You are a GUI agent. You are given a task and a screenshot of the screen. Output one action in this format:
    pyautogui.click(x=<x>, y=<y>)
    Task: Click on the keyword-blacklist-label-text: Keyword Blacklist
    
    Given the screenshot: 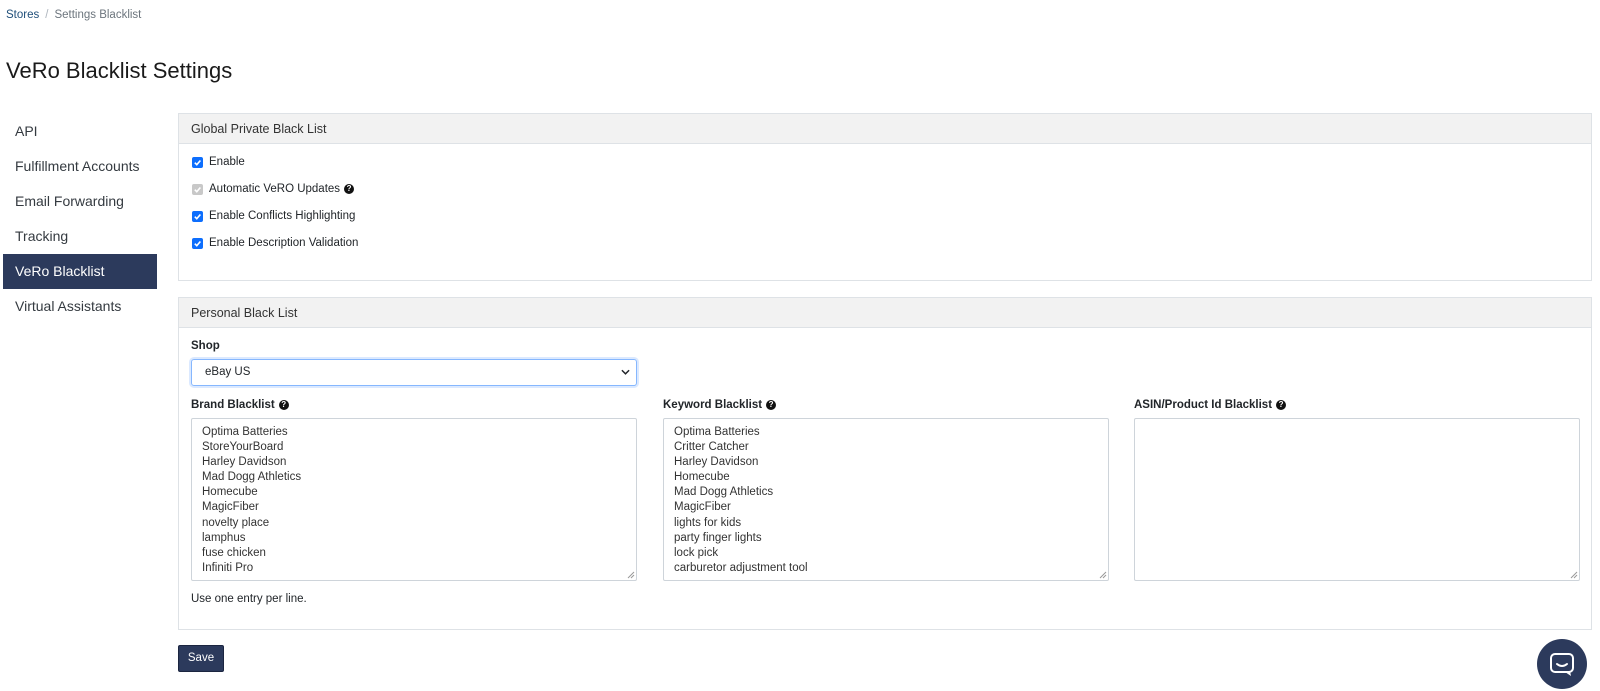 What is the action you would take?
    pyautogui.click(x=713, y=405)
    